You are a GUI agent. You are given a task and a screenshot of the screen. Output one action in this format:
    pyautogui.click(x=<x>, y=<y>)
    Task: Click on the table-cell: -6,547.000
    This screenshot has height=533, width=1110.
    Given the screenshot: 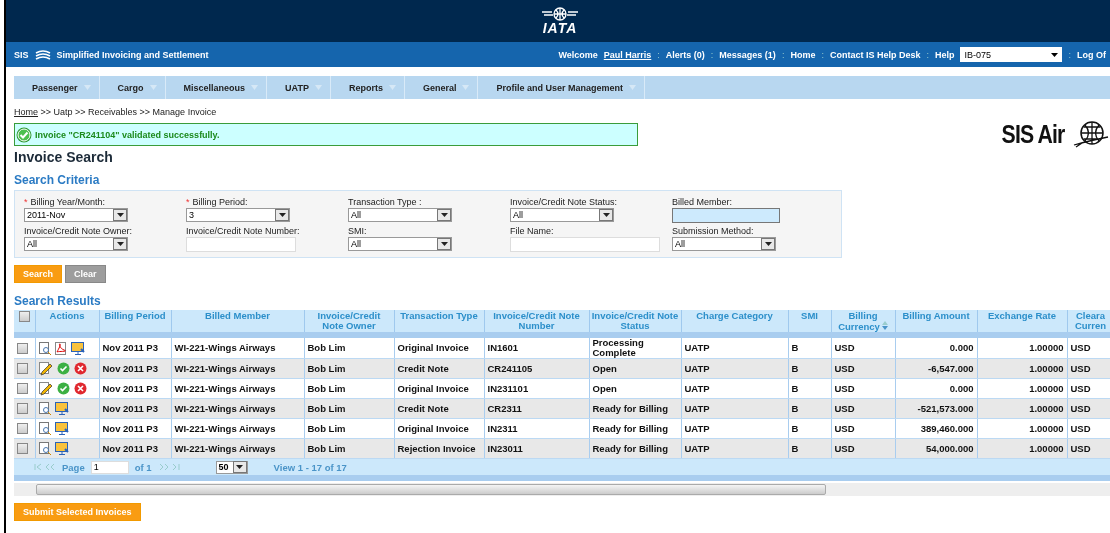 What is the action you would take?
    pyautogui.click(x=936, y=368)
    